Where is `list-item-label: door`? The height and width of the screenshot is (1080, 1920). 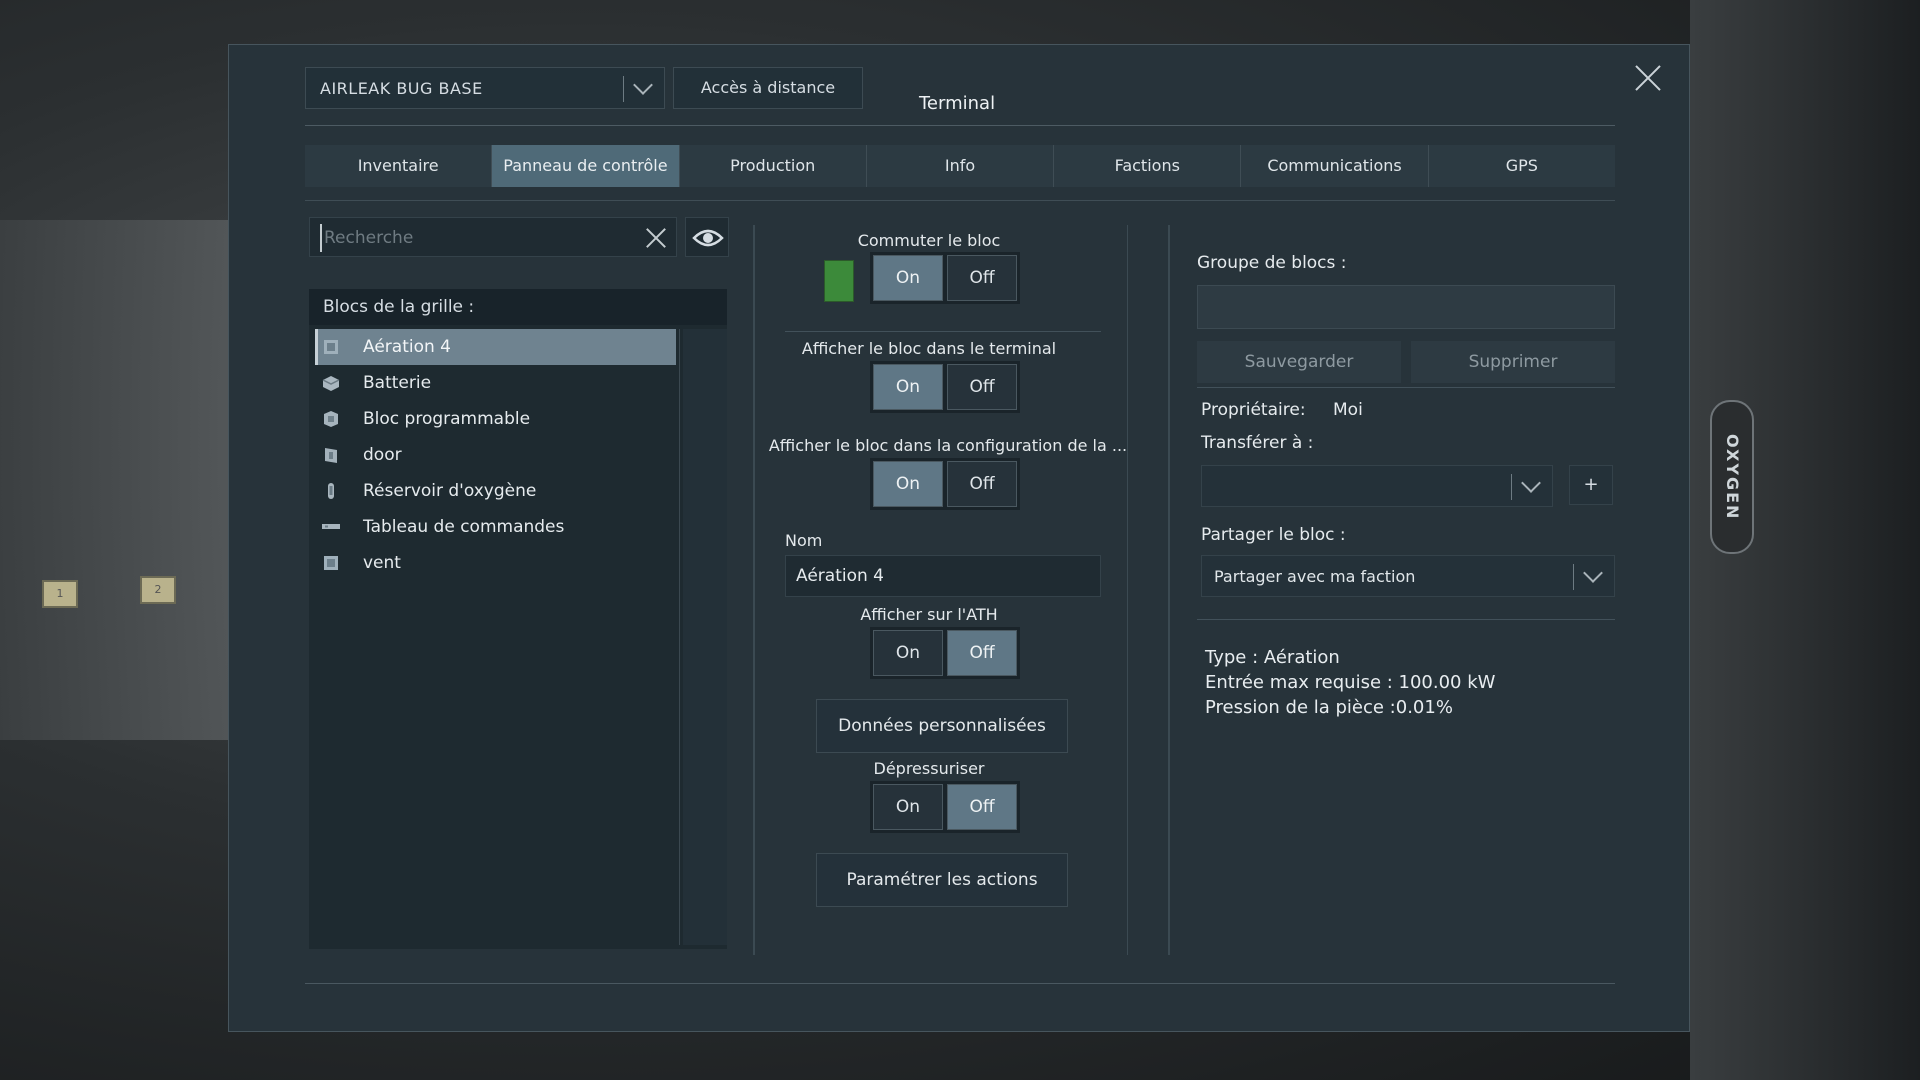
list-item-label: door is located at coordinates (382, 455).